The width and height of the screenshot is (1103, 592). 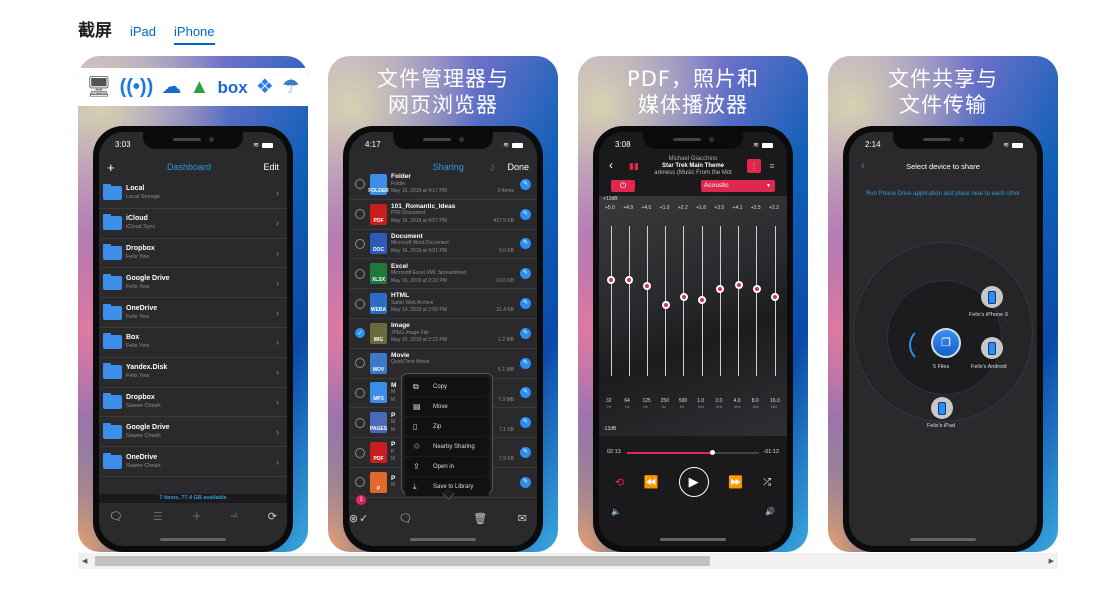 What do you see at coordinates (193, 313) in the screenshot?
I see `storage-list-item: OneDrive Felix Yew ›` at bounding box center [193, 313].